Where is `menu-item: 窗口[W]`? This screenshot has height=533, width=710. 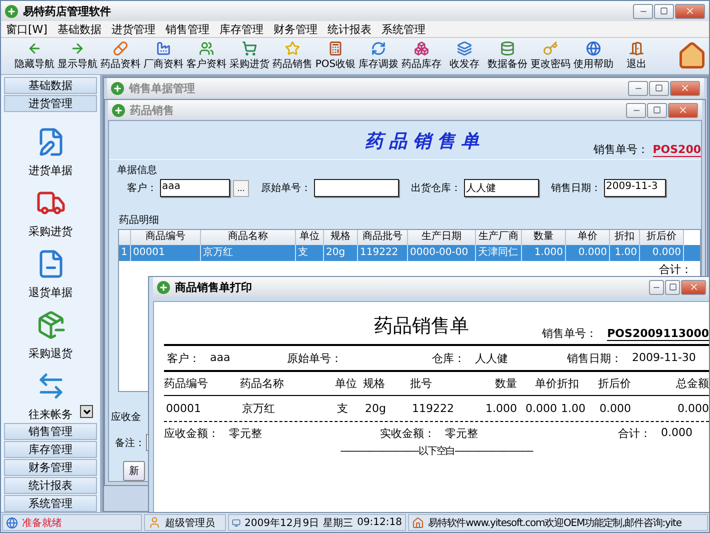
menu-item: 窗口[W] is located at coordinates (27, 29).